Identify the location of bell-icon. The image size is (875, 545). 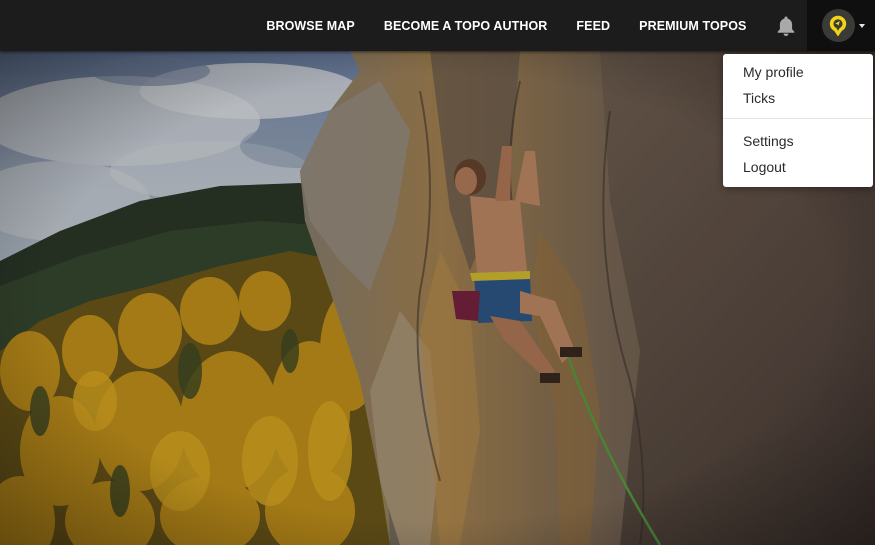
(786, 26).